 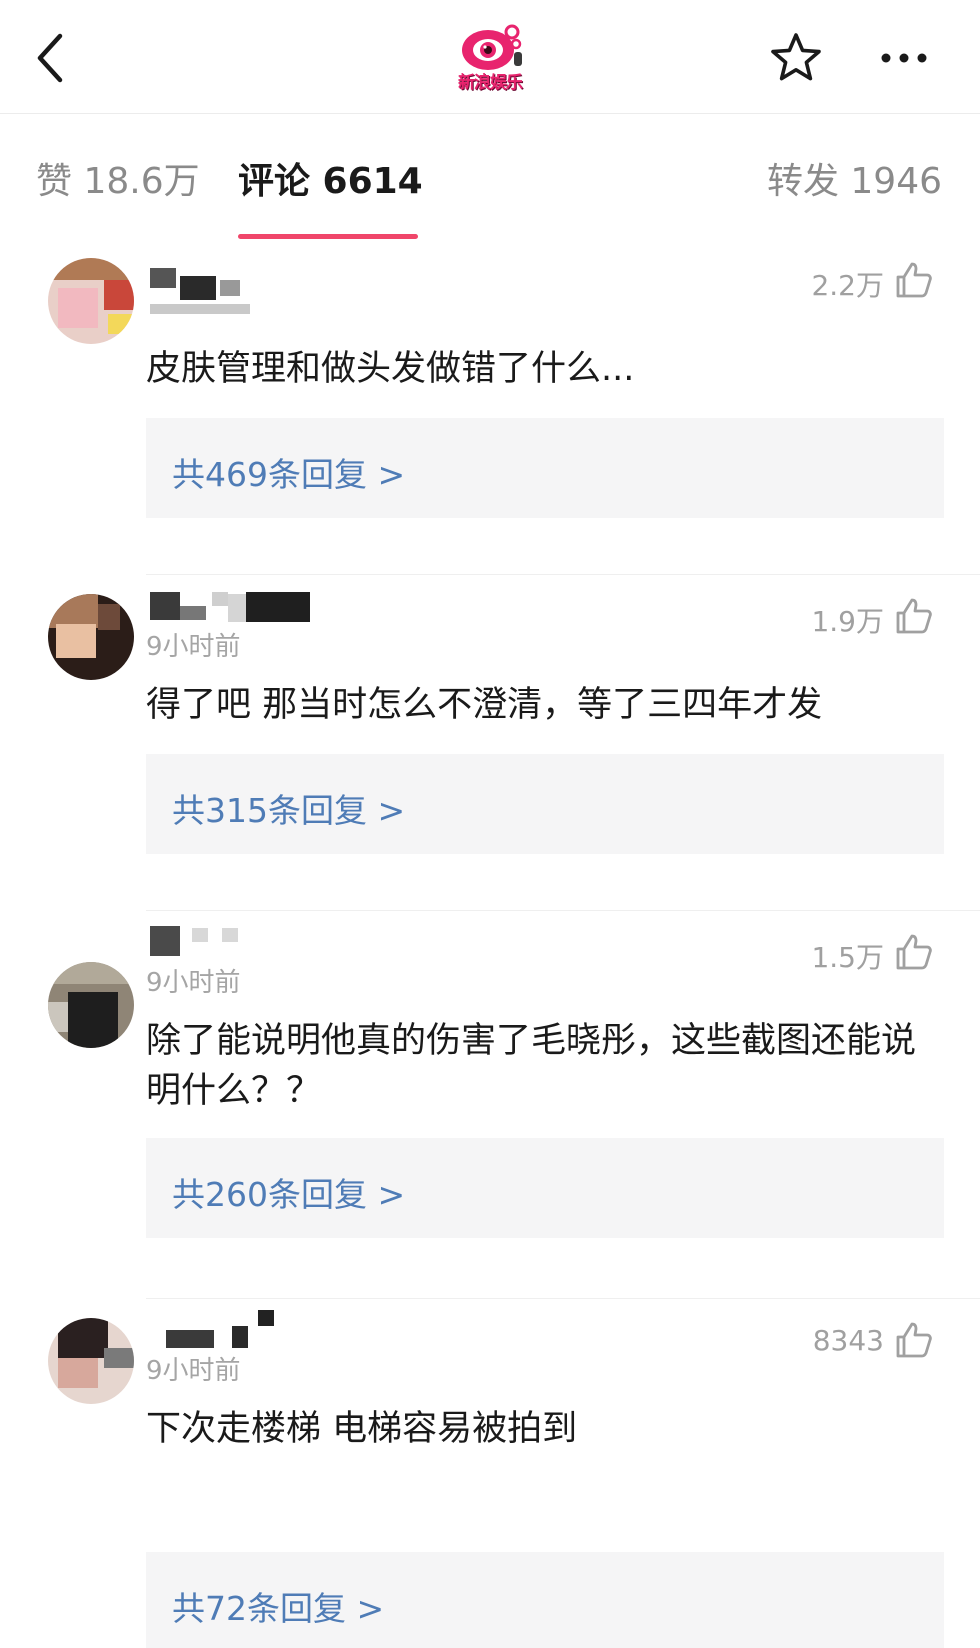 I want to click on logo-text: 新浪娱乐, so click(x=490, y=83).